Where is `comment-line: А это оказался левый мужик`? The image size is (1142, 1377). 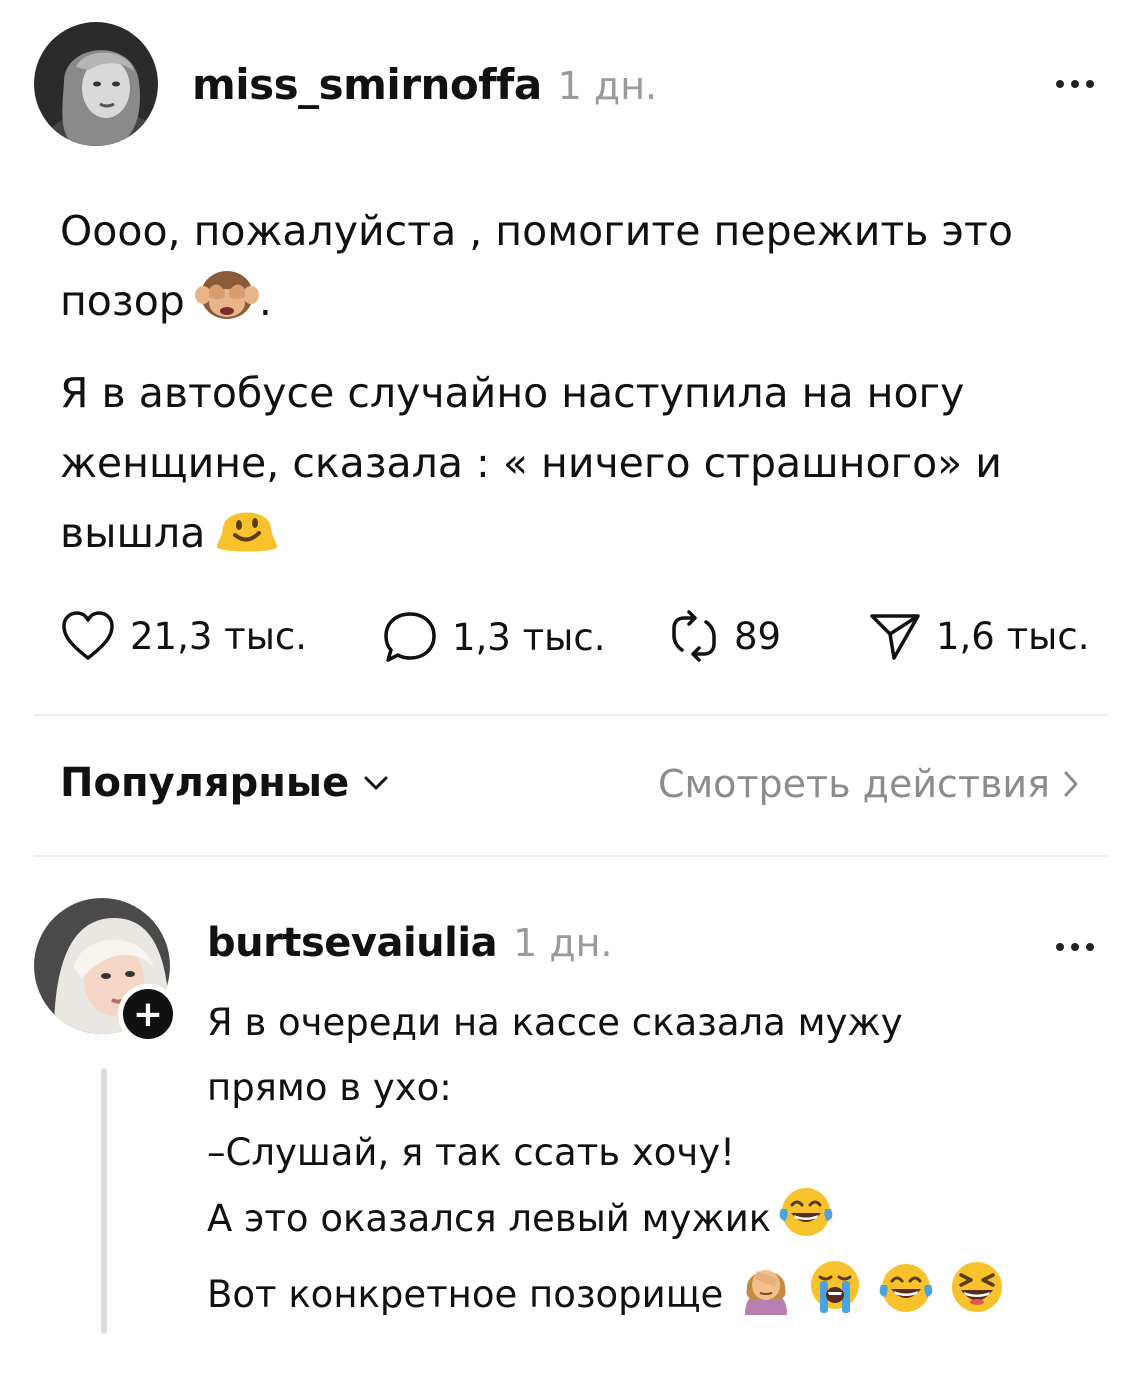
comment-line: А это оказался левый мужик is located at coordinates (647, 1222).